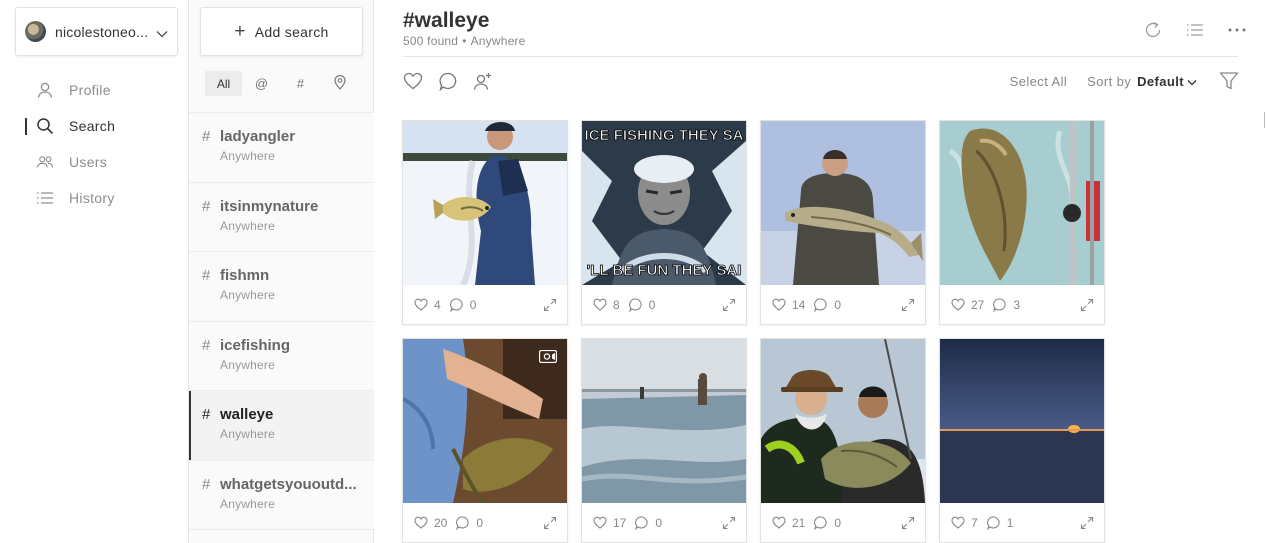 The image size is (1267, 543). Describe the element at coordinates (430, 523) in the screenshot. I see `like-count: 20` at that location.